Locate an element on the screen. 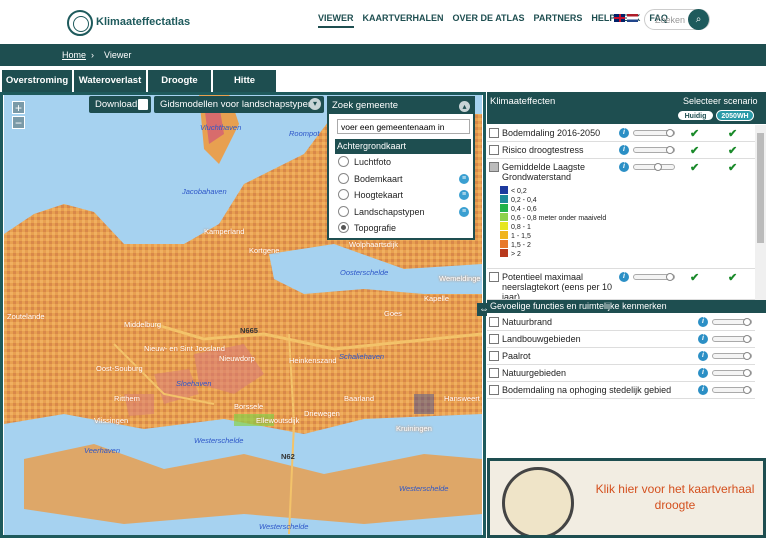 The width and height of the screenshot is (766, 538). nav-kaartverhalen: KAARTVERHALEN is located at coordinates (403, 20).